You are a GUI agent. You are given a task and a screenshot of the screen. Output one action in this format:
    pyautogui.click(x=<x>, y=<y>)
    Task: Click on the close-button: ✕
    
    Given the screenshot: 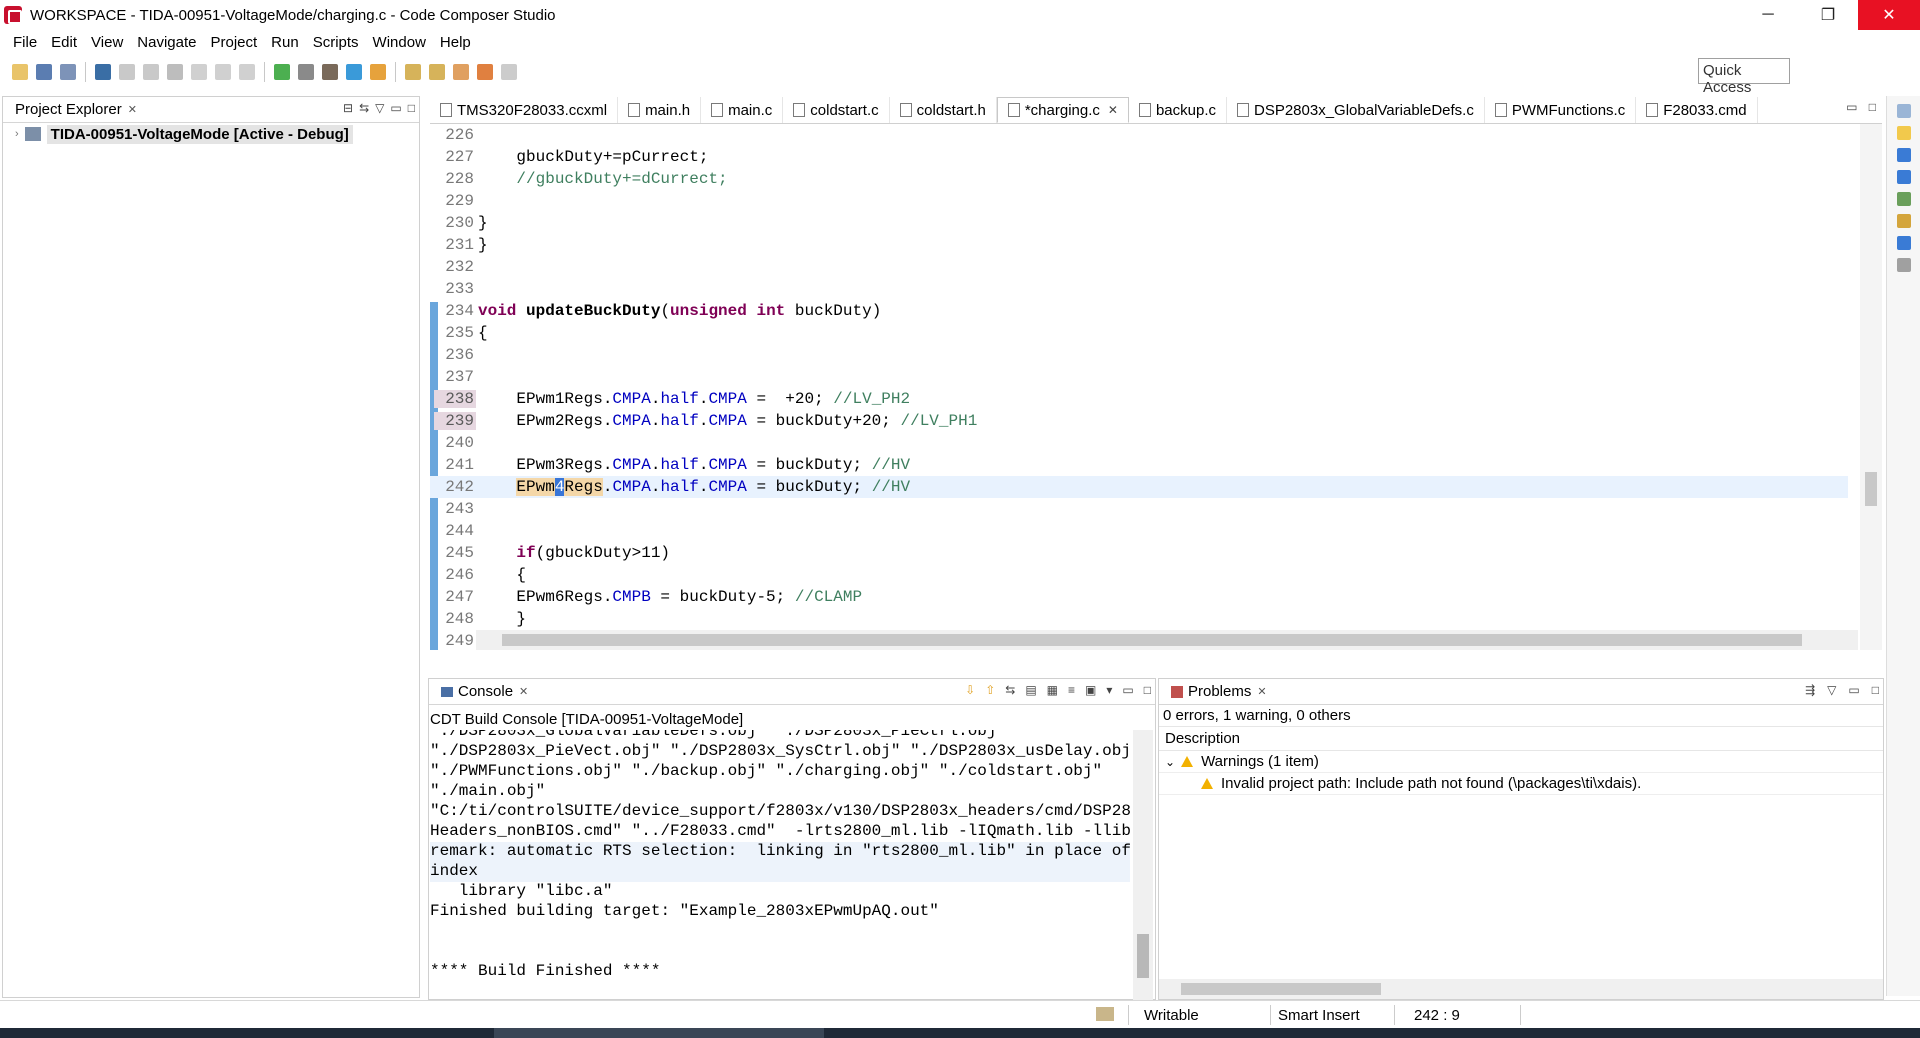 What is the action you would take?
    pyautogui.click(x=1889, y=15)
    